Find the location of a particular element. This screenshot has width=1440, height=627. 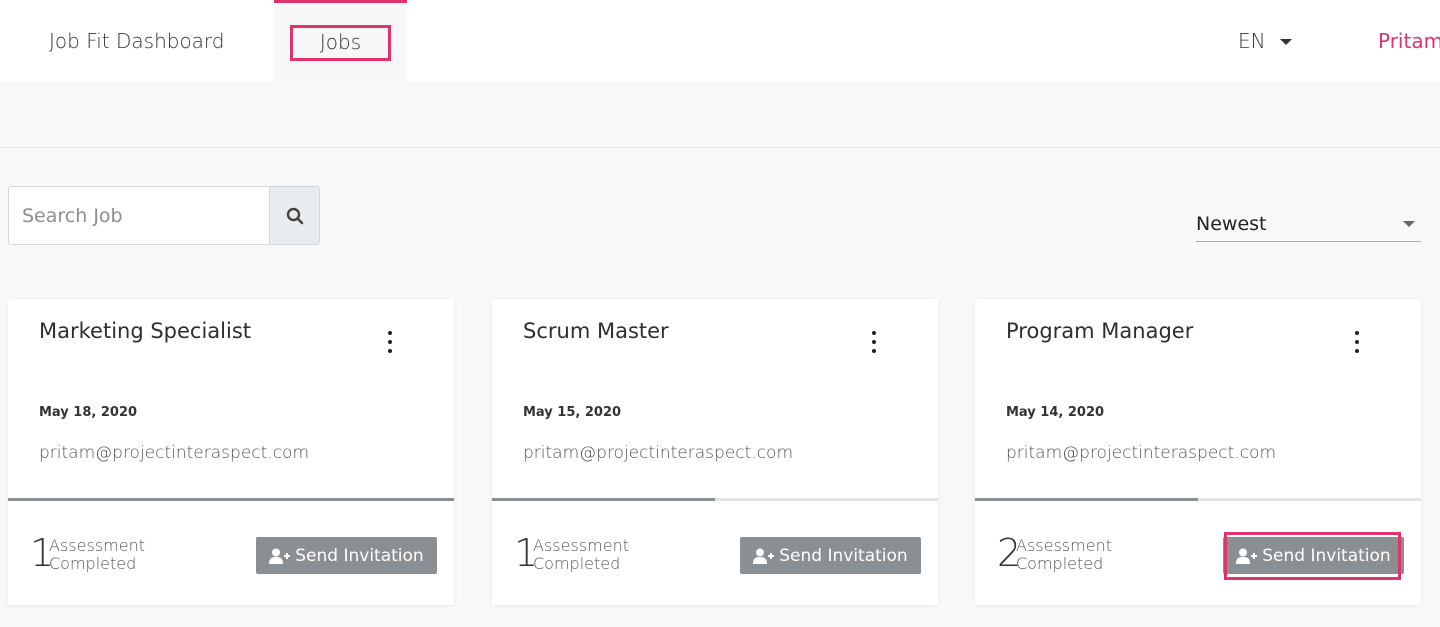

search-group is located at coordinates (164, 215).